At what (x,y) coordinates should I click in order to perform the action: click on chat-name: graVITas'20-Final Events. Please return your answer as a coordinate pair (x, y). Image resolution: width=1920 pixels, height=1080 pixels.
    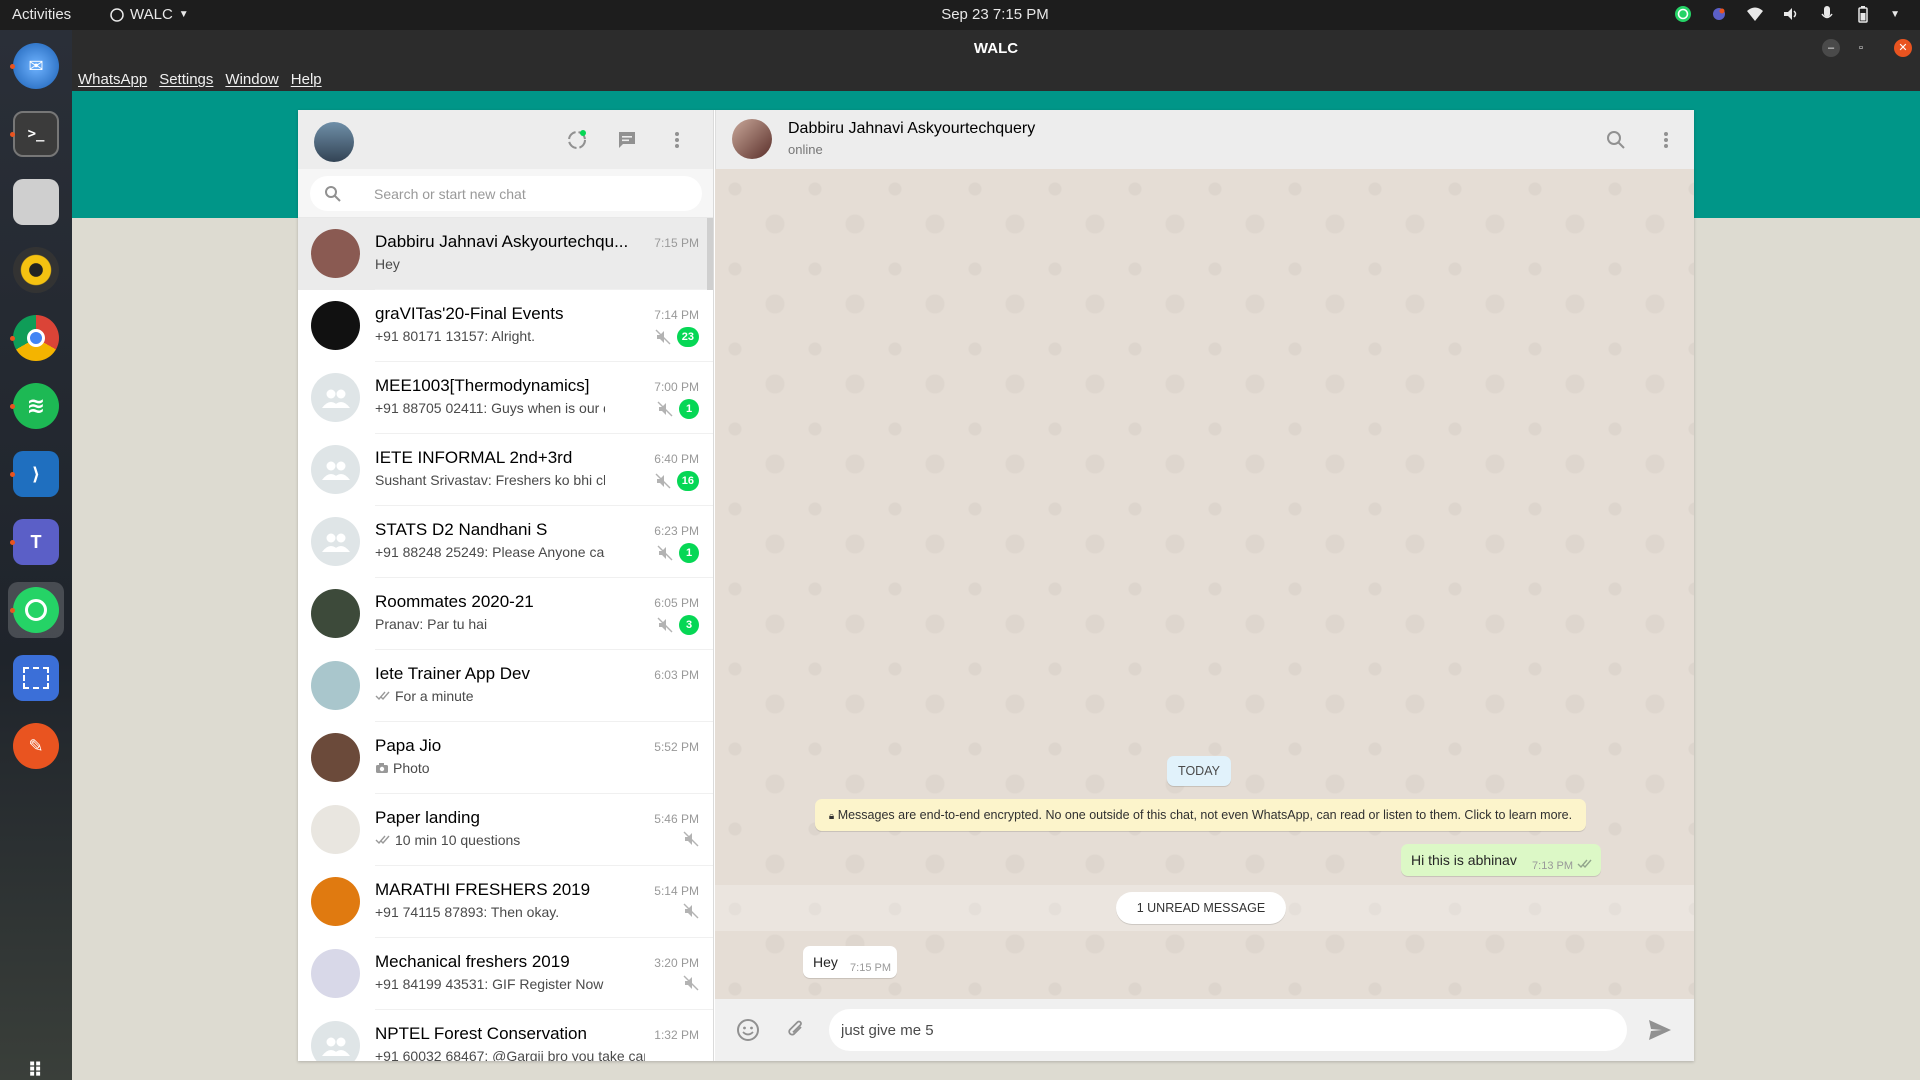
    Looking at the image, I should click on (469, 313).